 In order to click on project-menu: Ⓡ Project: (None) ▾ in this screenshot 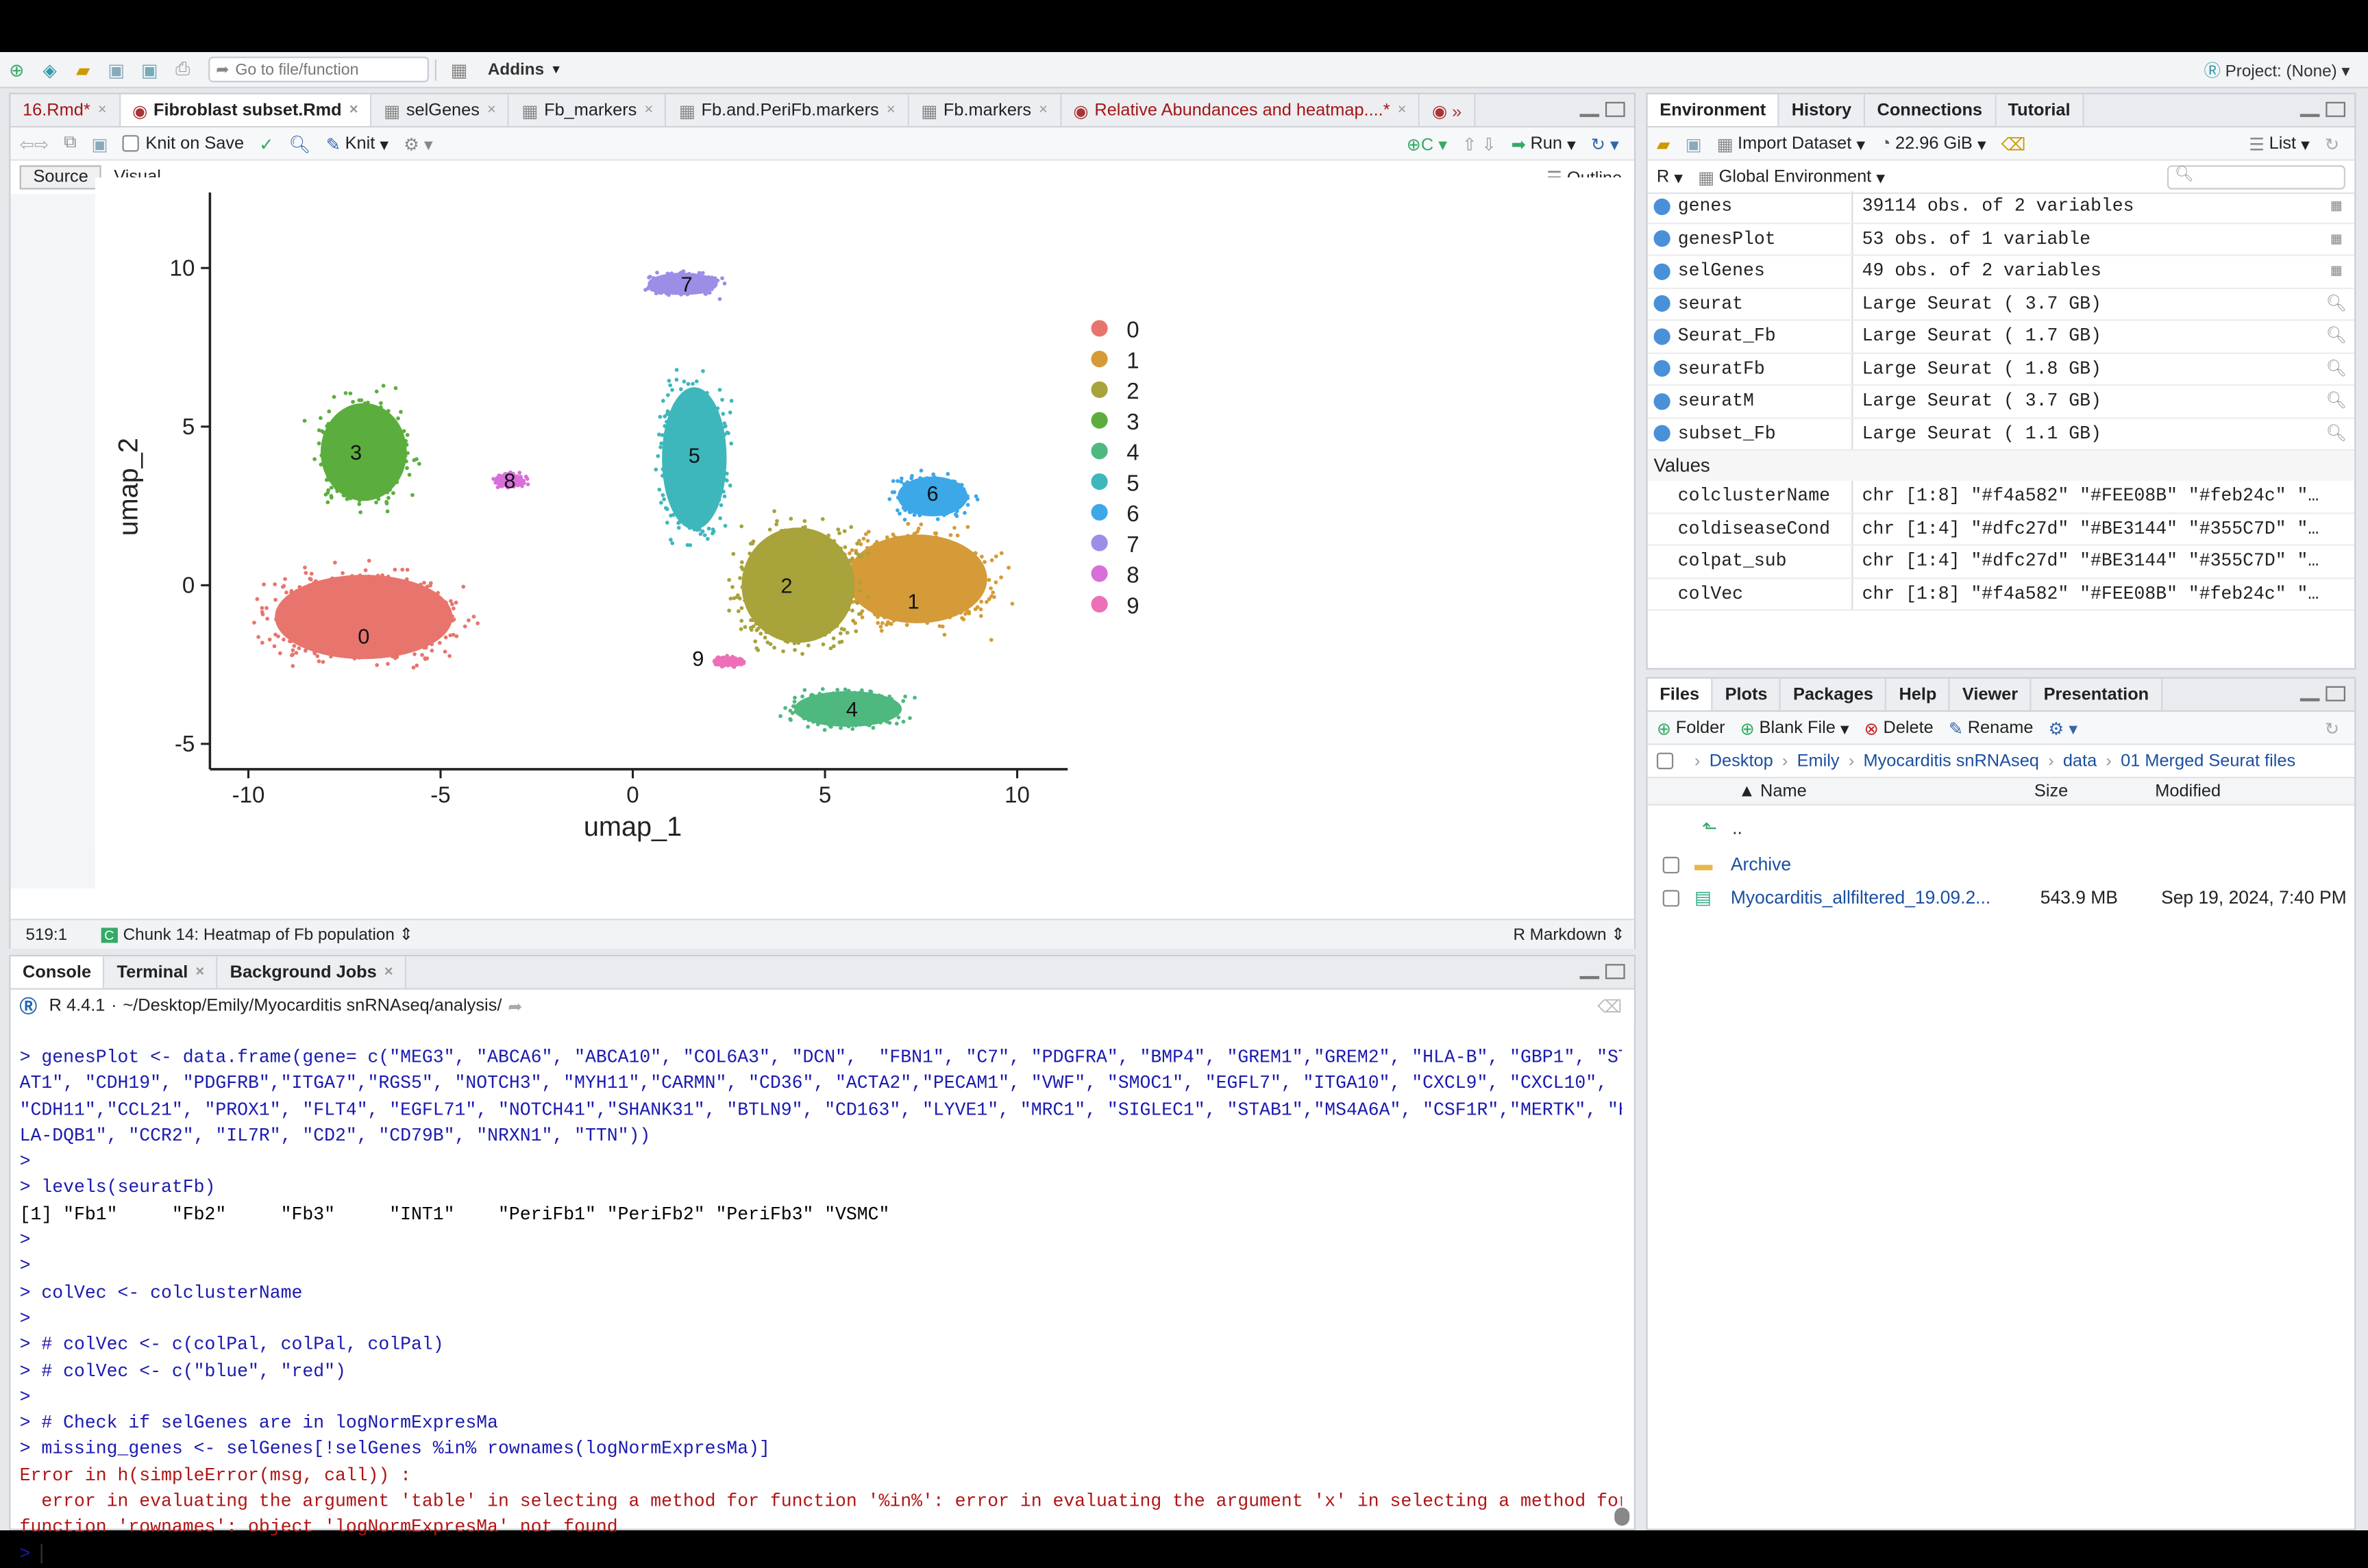, I will do `click(2277, 70)`.